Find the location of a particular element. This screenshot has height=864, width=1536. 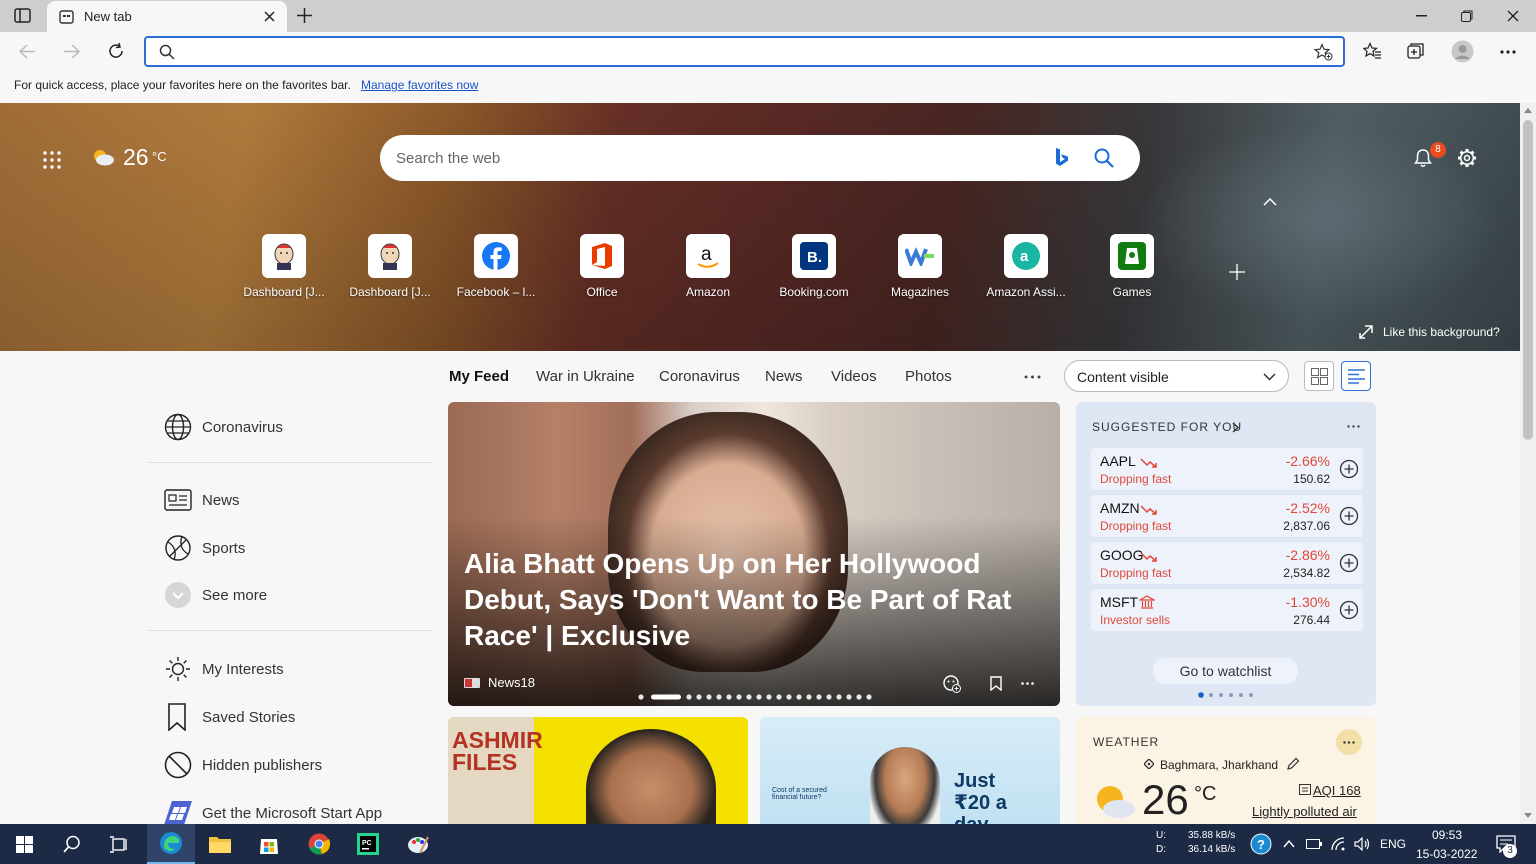

chrome-icon is located at coordinates (319, 844).